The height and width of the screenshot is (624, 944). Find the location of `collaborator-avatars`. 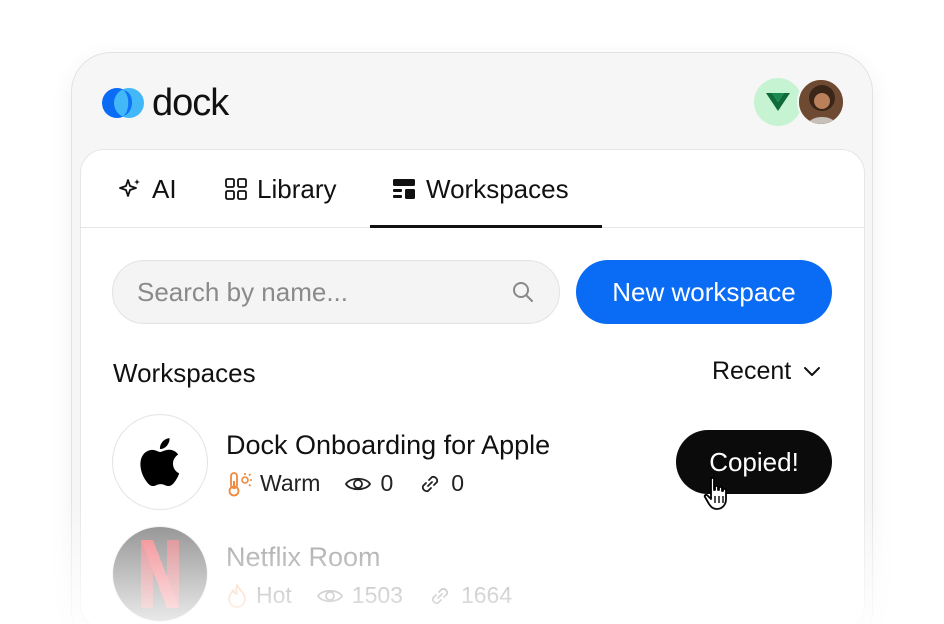

collaborator-avatars is located at coordinates (800, 102).